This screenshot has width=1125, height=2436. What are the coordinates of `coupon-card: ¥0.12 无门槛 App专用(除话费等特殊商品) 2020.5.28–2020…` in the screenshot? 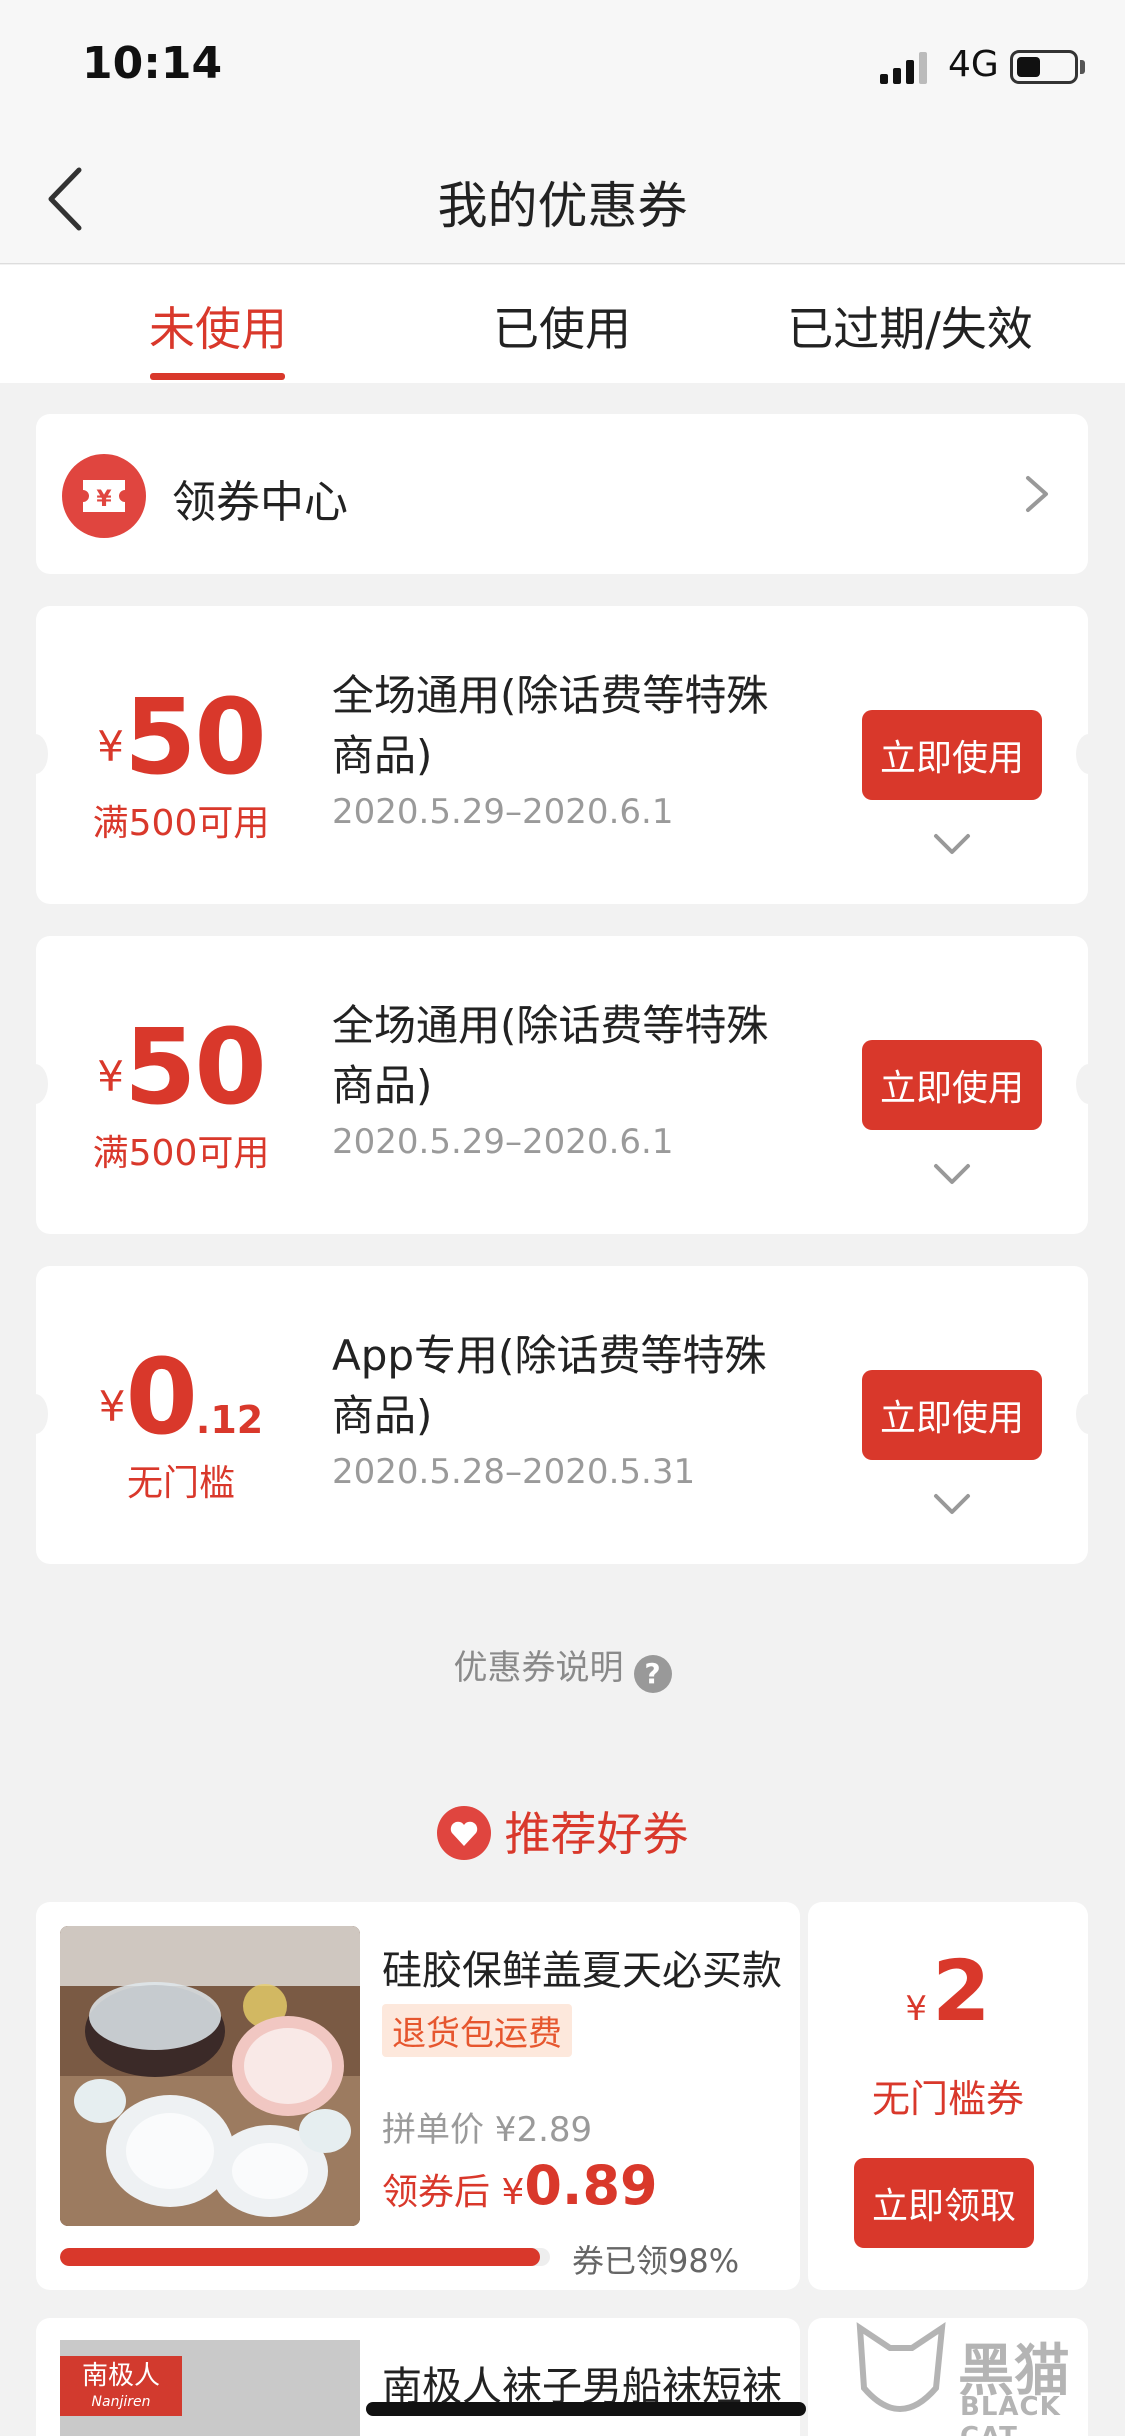 It's located at (562, 1415).